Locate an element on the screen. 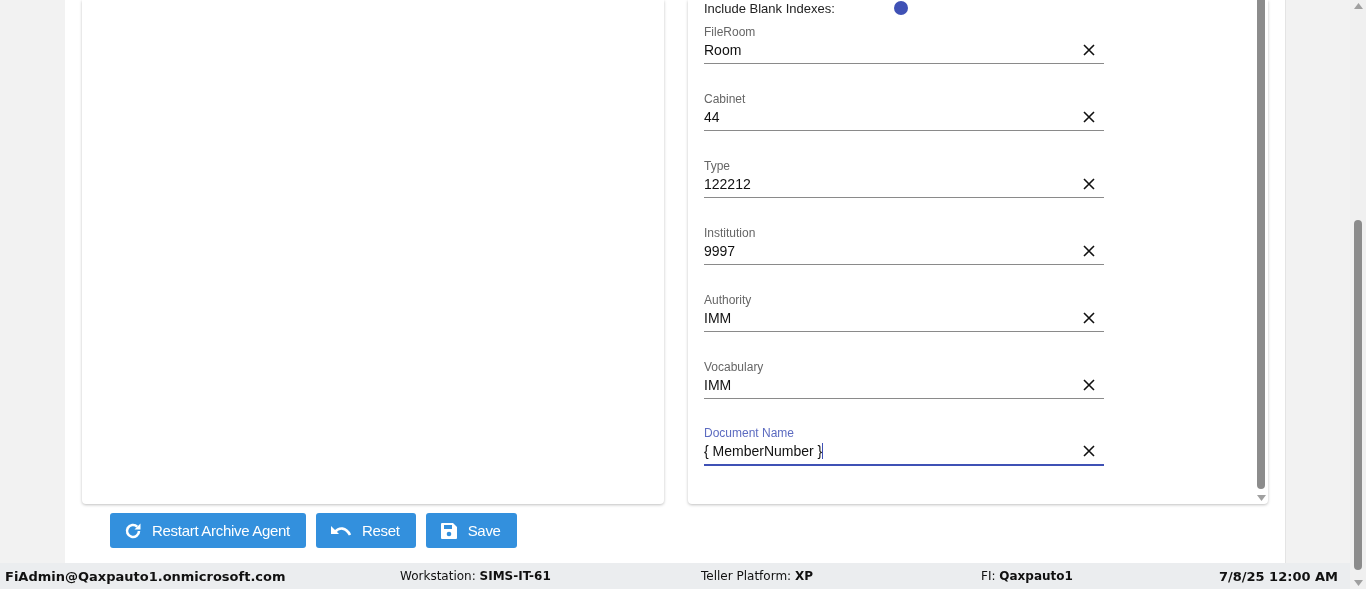 This screenshot has height=589, width=1366. text-field: Type 122212 is located at coordinates (904, 178).